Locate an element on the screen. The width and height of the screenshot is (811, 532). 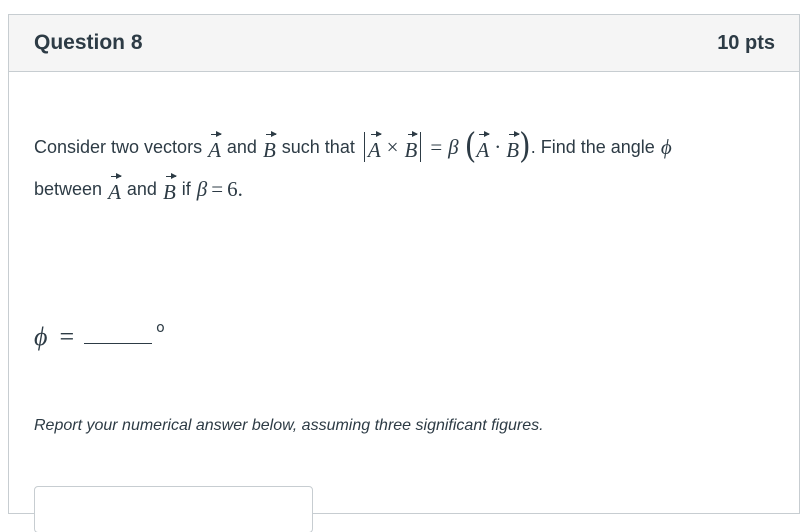
vector-a: A is located at coordinates (215, 146).